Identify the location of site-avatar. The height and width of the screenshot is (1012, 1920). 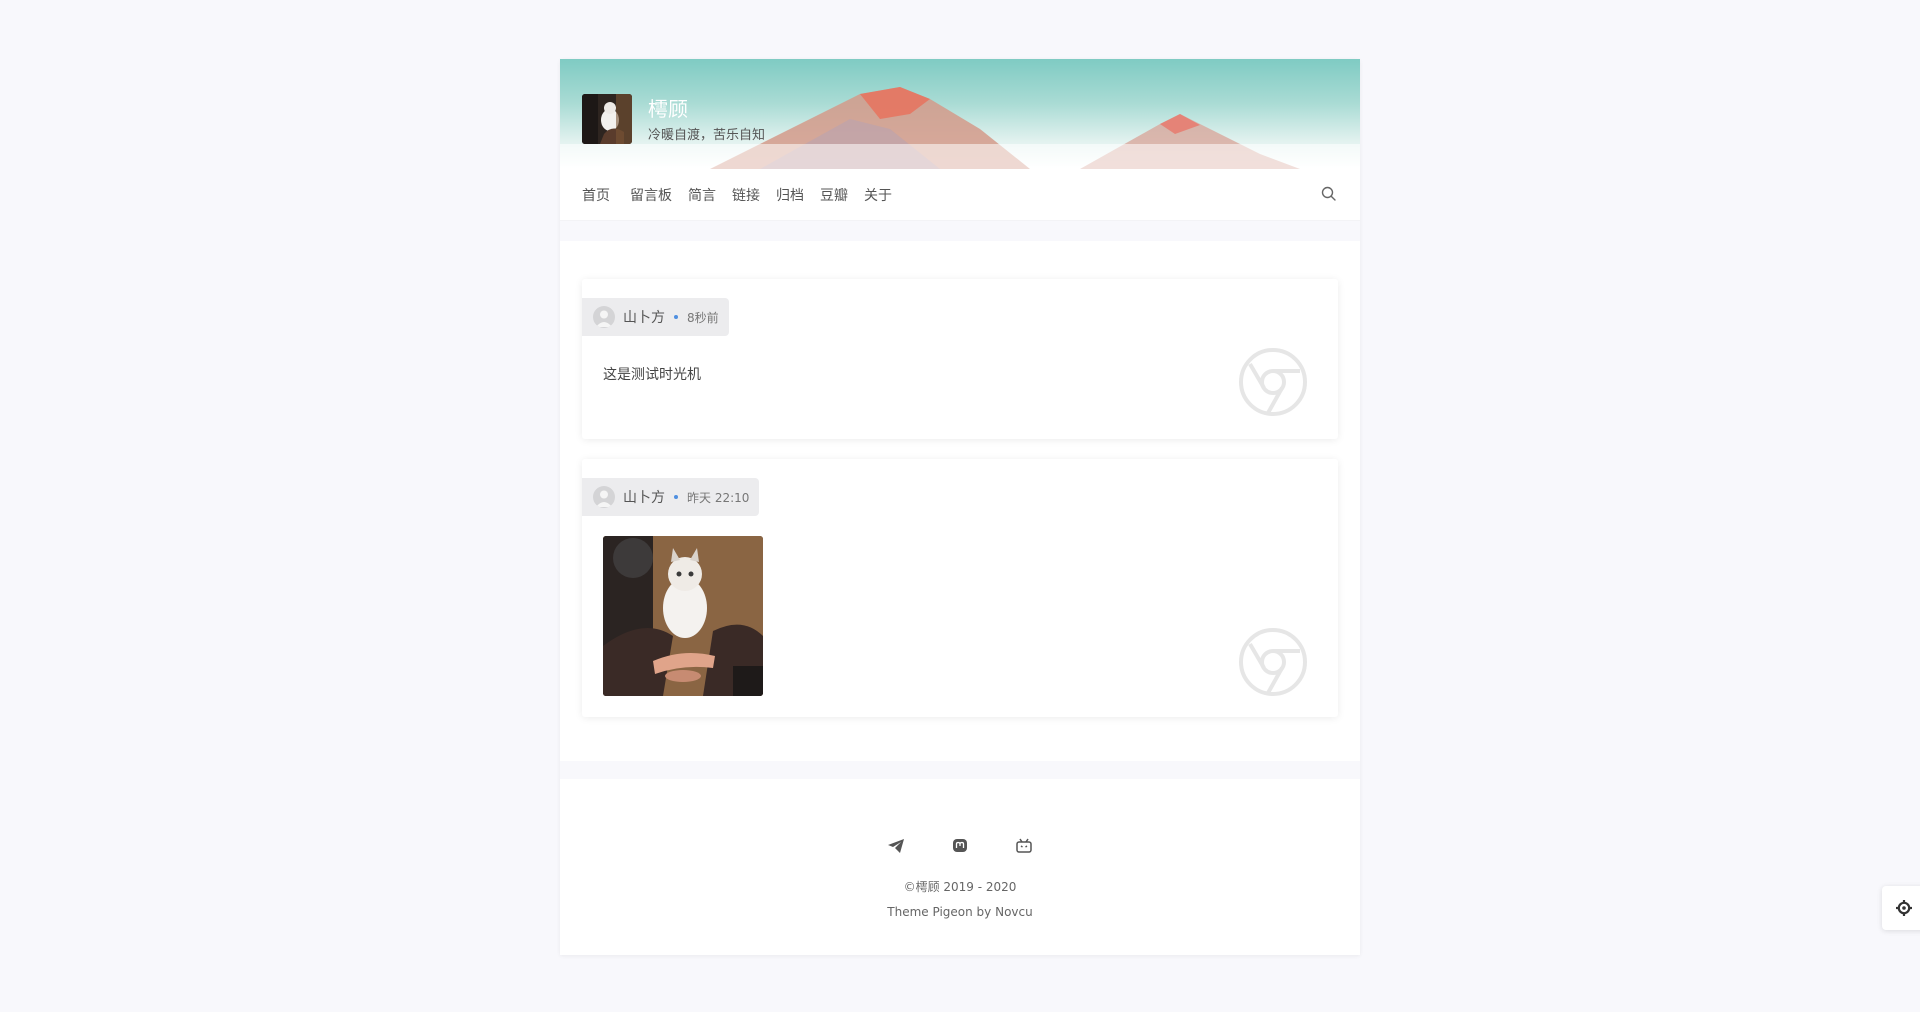
(607, 119).